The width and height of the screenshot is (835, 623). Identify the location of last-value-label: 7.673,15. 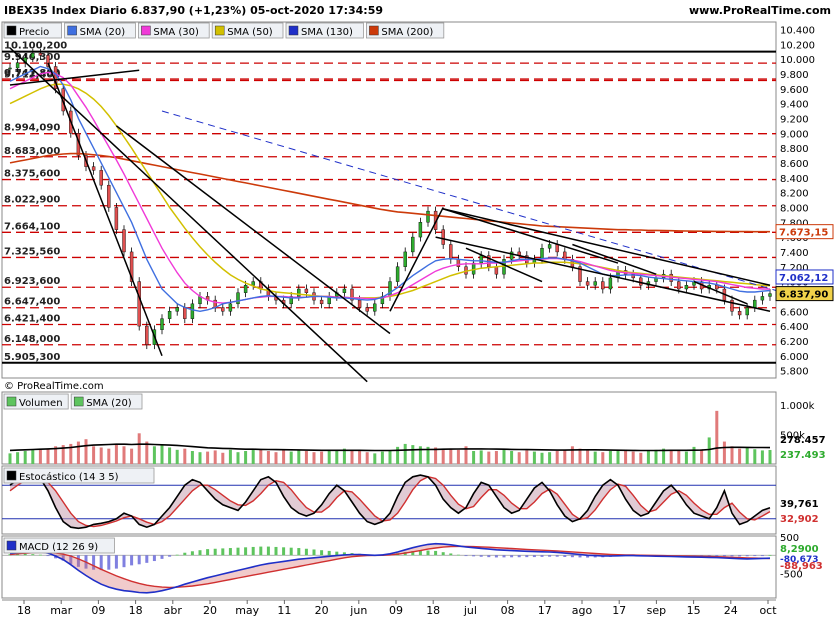
(803, 233).